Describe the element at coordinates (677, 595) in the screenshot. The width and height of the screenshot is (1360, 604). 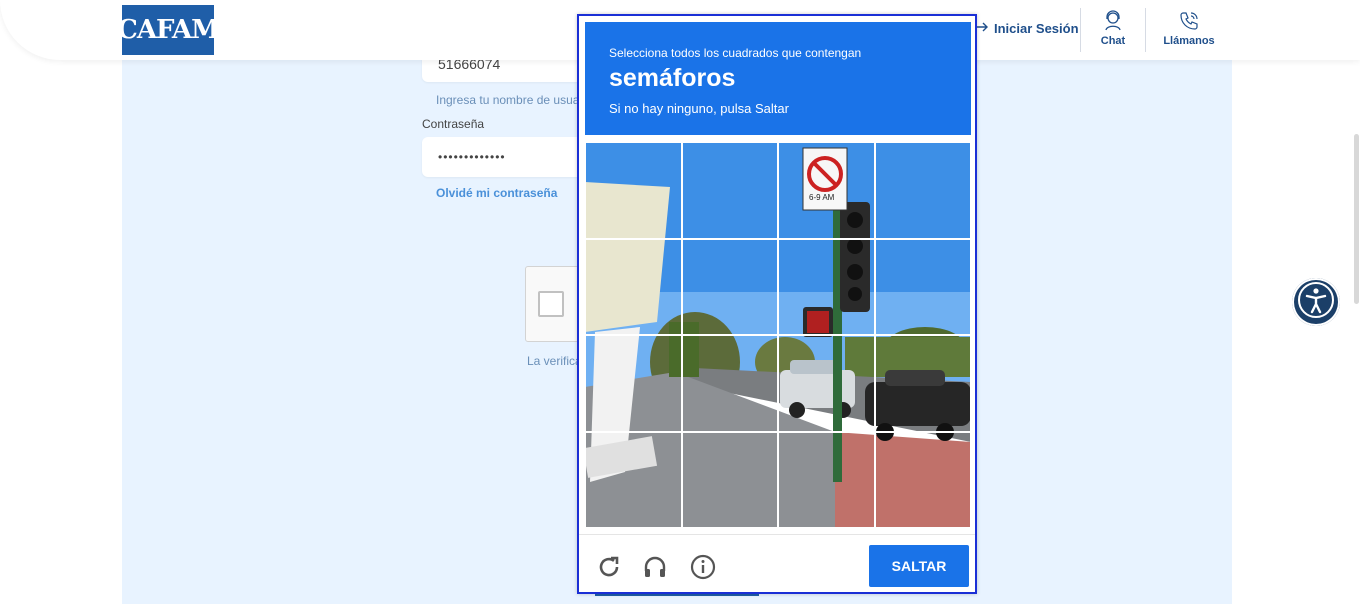
I see `submit-underline` at that location.